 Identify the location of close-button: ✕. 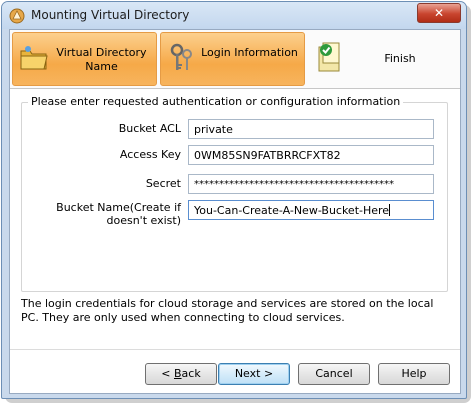
(439, 13).